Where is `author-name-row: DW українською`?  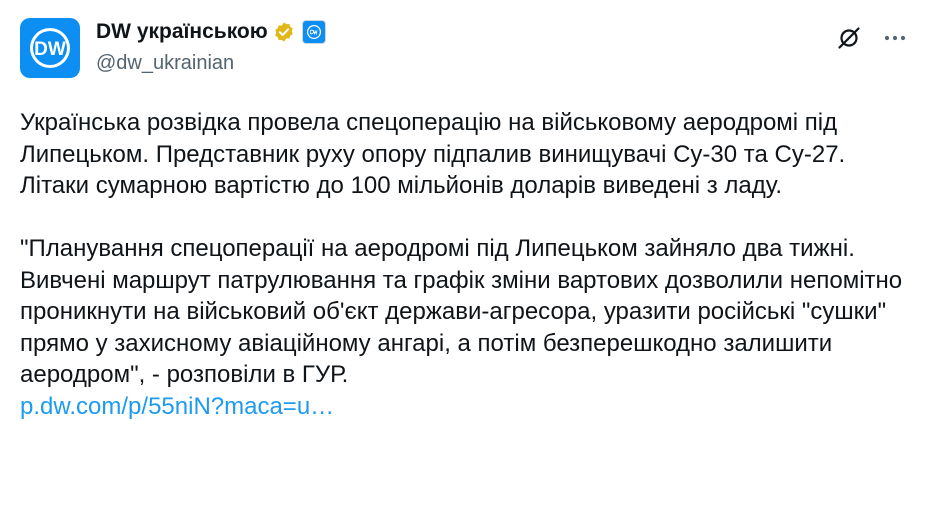 author-name-row: DW українською is located at coordinates (211, 32).